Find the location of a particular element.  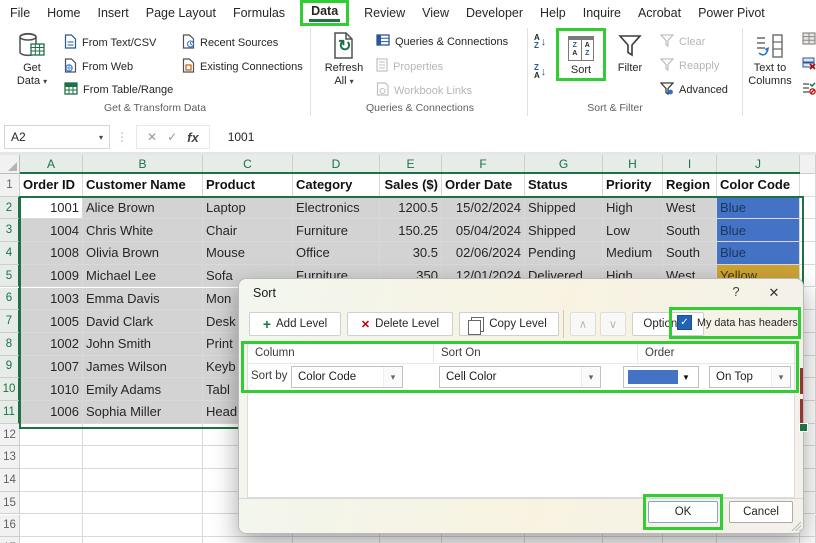

cell: Laptop is located at coordinates (248, 208).